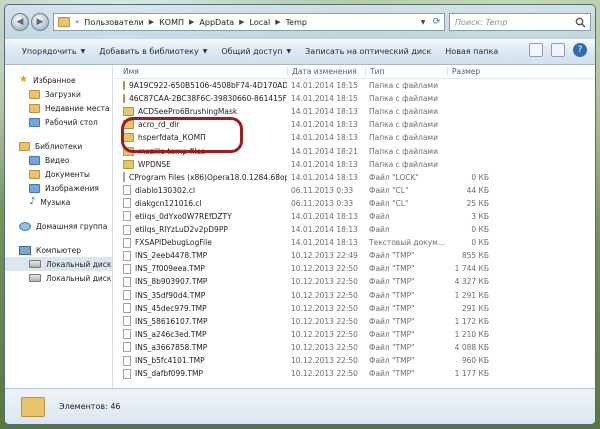 The image size is (600, 429). I want to click on file-type: Папка с файлами, so click(403, 99).